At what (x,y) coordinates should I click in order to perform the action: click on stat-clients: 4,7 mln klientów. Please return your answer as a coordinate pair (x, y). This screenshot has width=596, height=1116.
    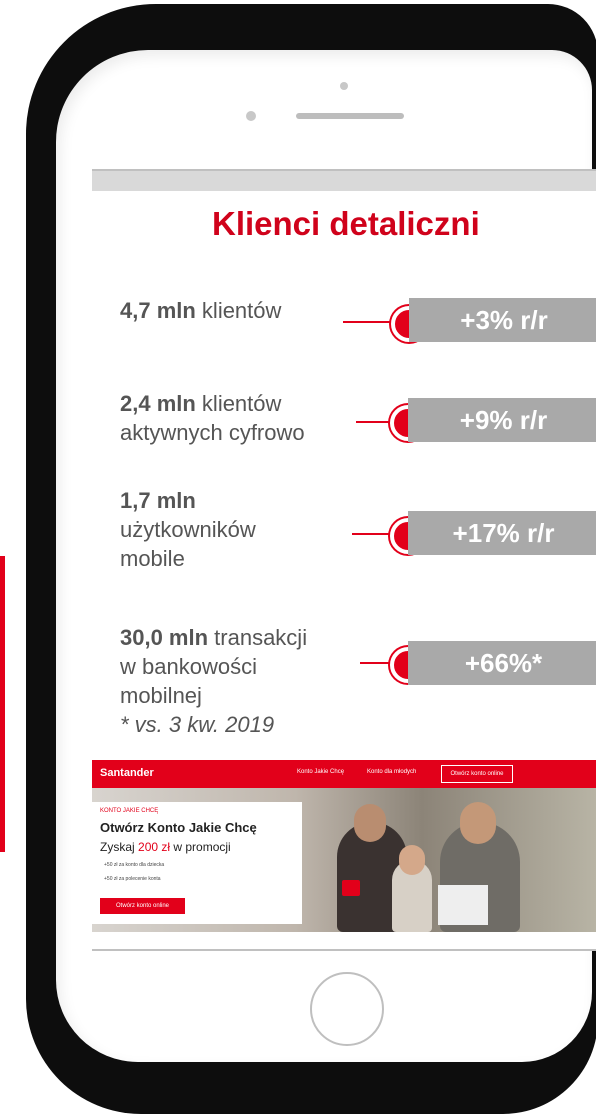
    Looking at the image, I should click on (200, 310).